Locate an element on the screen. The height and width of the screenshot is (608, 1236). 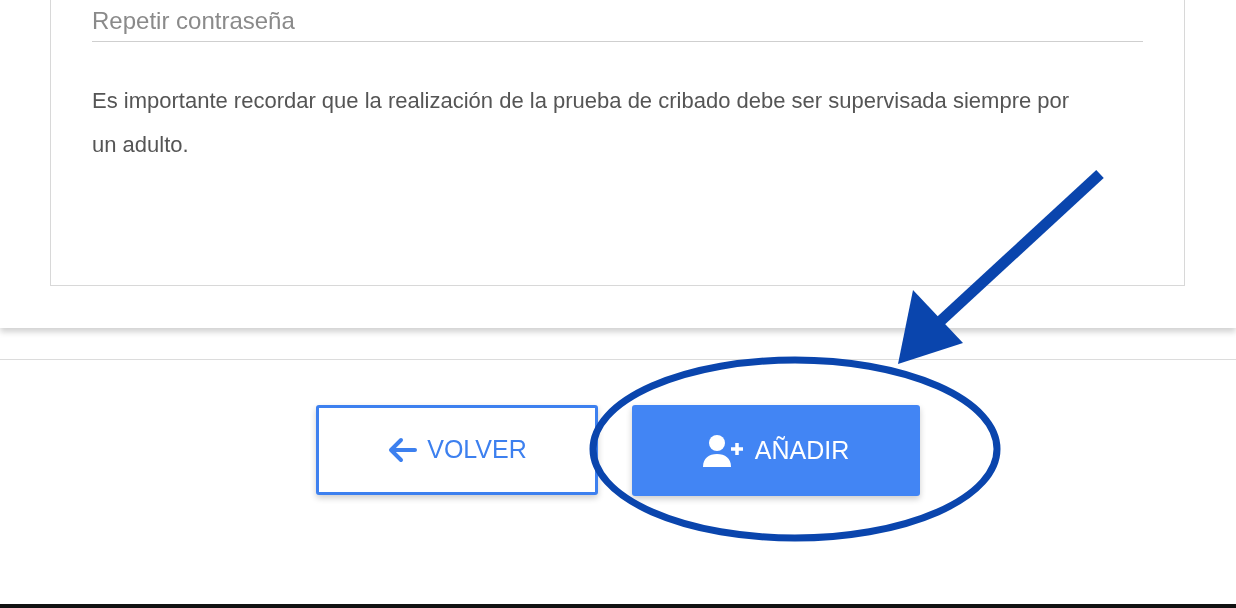
repeat-password-field: Repetir contraseña is located at coordinates (617, 21).